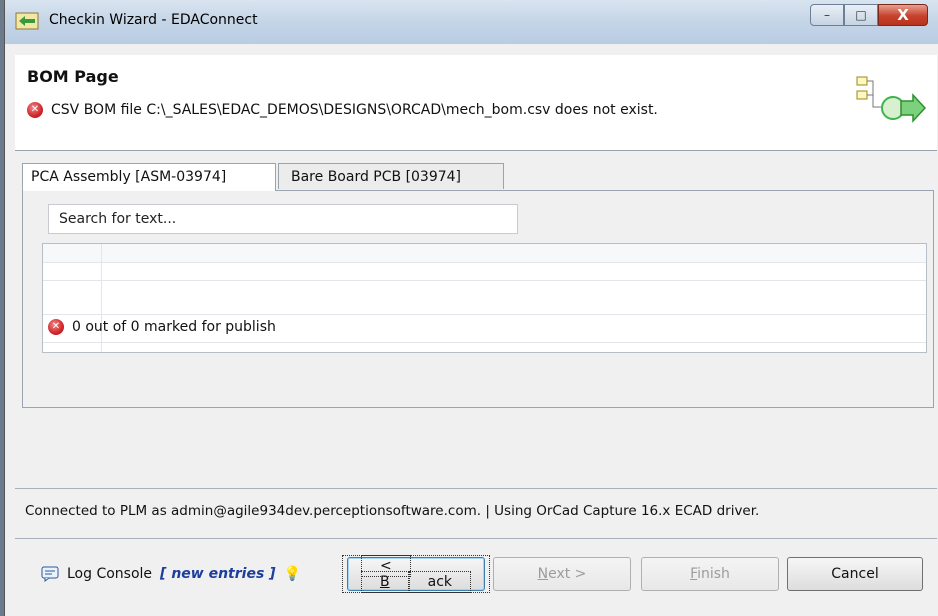  What do you see at coordinates (149, 177) in the screenshot?
I see `tab-pca-assembly: PCA Assembly [ASM-03974]` at bounding box center [149, 177].